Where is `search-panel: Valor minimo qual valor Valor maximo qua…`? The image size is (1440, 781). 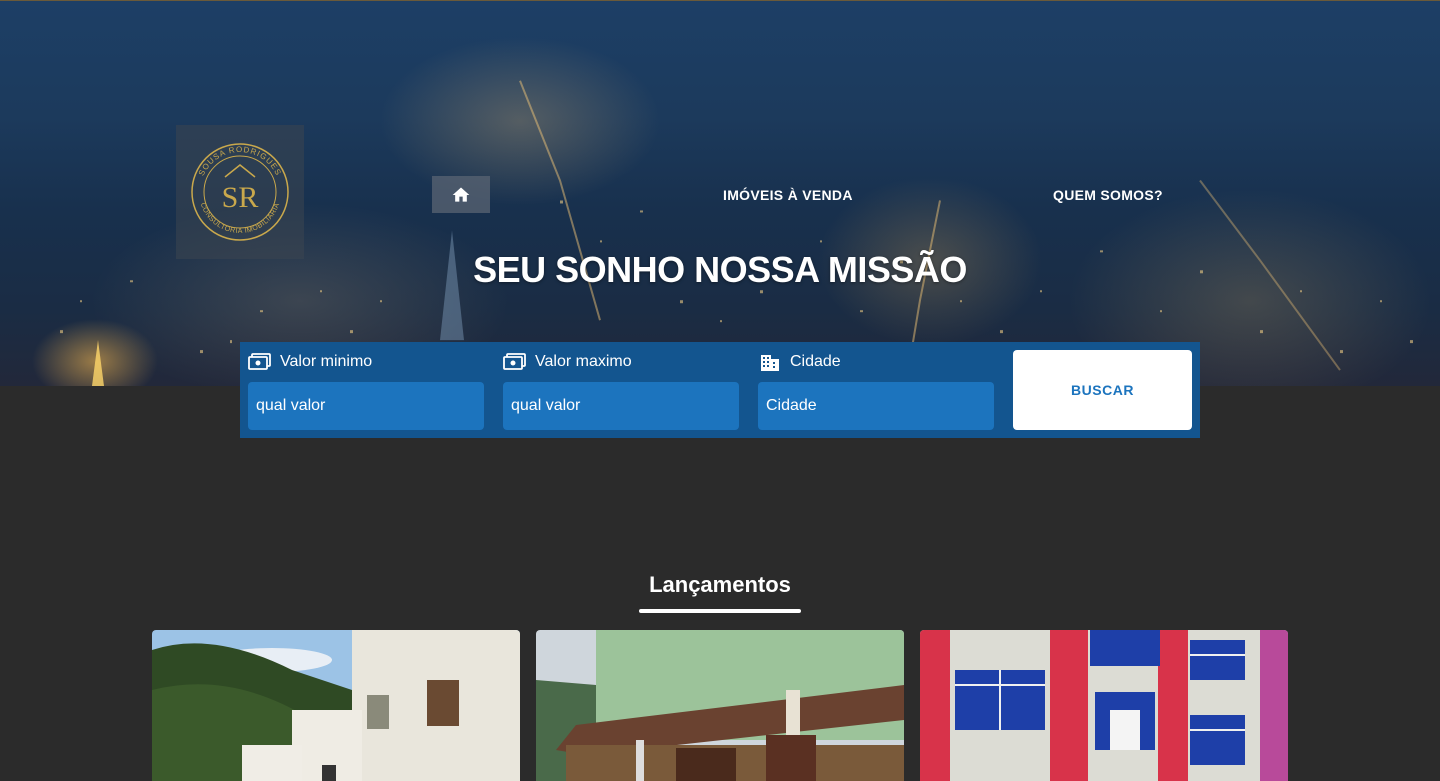
search-panel: Valor minimo qual valor Valor maximo qua… is located at coordinates (720, 390).